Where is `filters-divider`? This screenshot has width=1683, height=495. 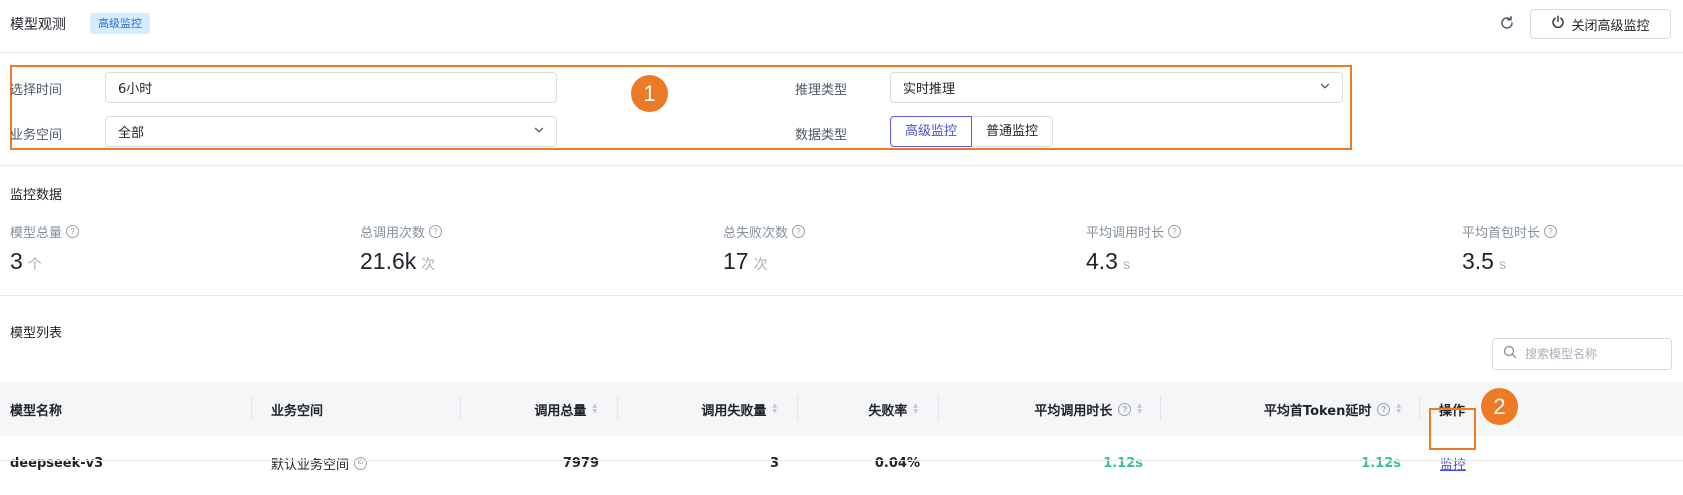 filters-divider is located at coordinates (841, 165).